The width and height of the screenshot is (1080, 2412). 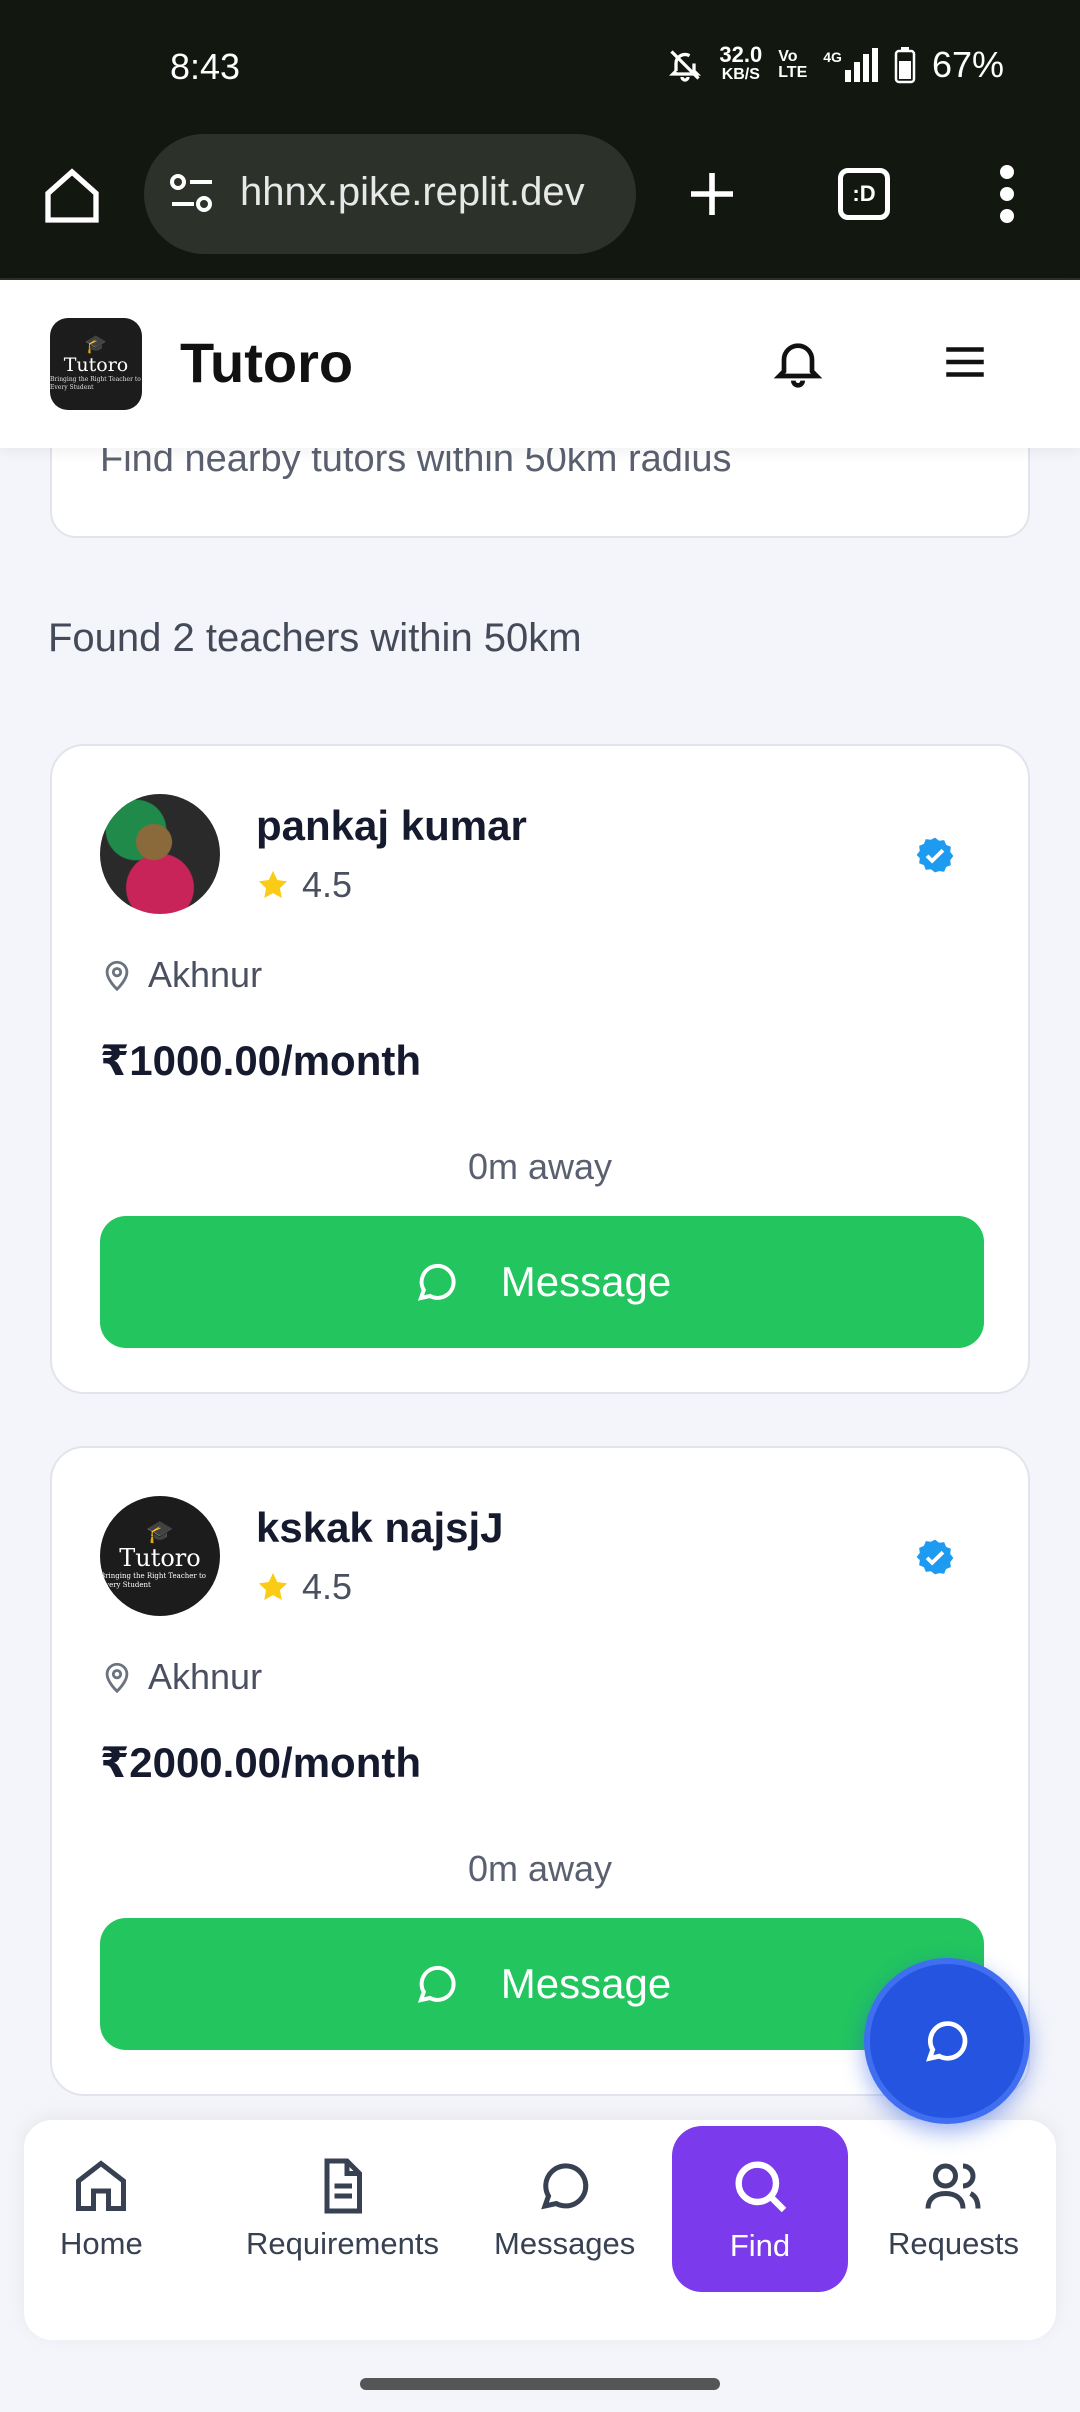 What do you see at coordinates (565, 2243) in the screenshot?
I see `nav-label: Messages` at bounding box center [565, 2243].